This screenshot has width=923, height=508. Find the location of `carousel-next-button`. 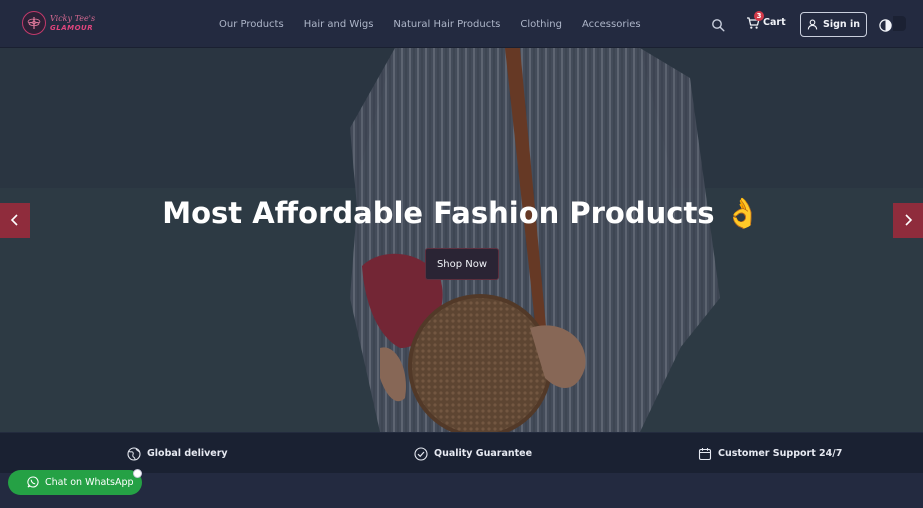

carousel-next-button is located at coordinates (908, 220).